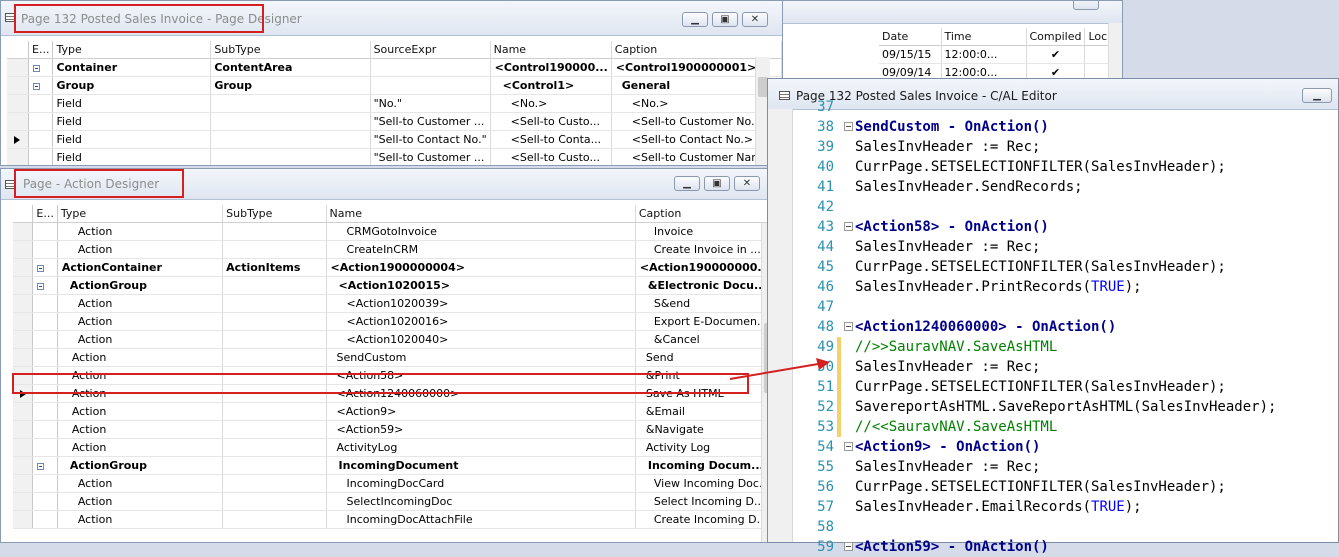 The image size is (1339, 557). I want to click on code-line: 55 SalesInvHeader := Rec;, so click(1063, 467).